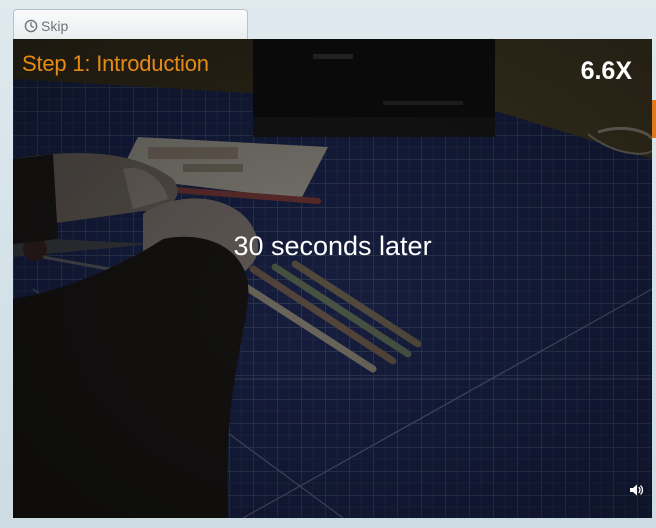  What do you see at coordinates (55, 25) in the screenshot?
I see `skip-label: Skip` at bounding box center [55, 25].